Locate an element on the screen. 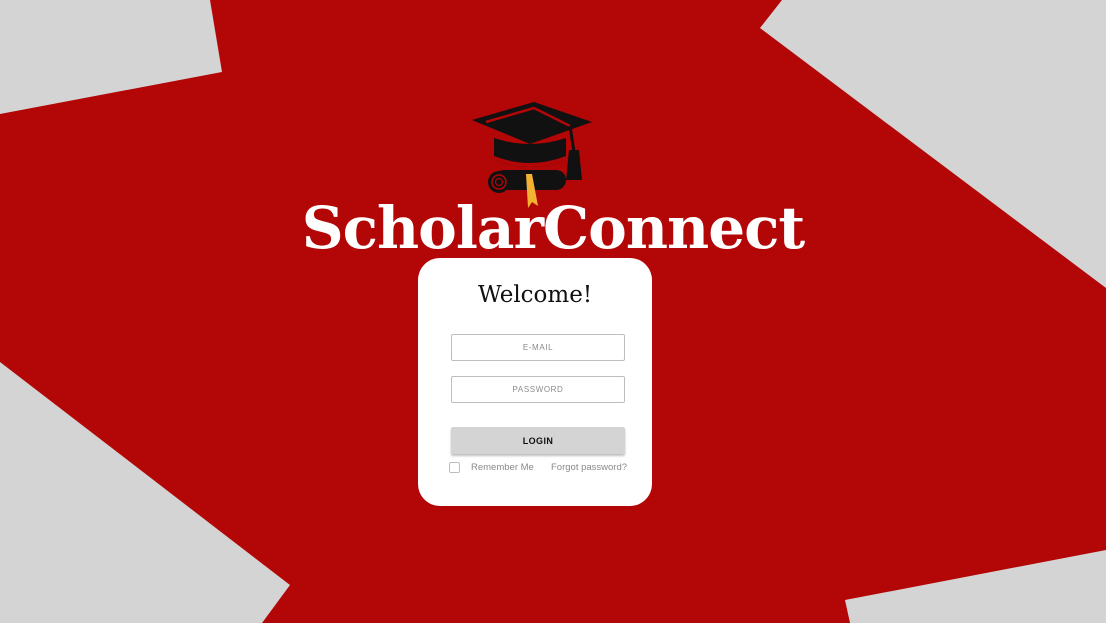  bg-shape-top-left is located at coordinates (111, 57).